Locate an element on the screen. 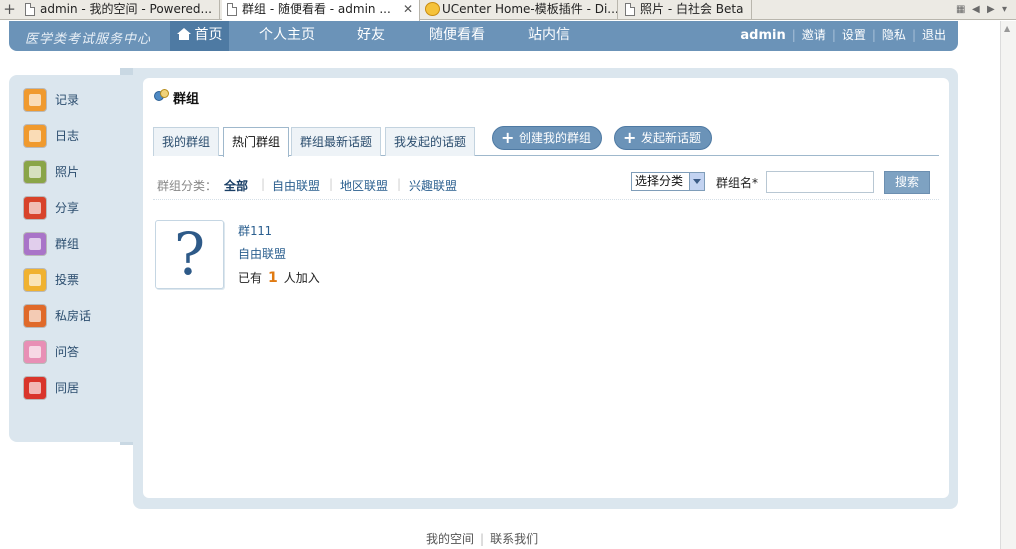 This screenshot has height=549, width=1016. category-select: 选择分类 is located at coordinates (668, 181).